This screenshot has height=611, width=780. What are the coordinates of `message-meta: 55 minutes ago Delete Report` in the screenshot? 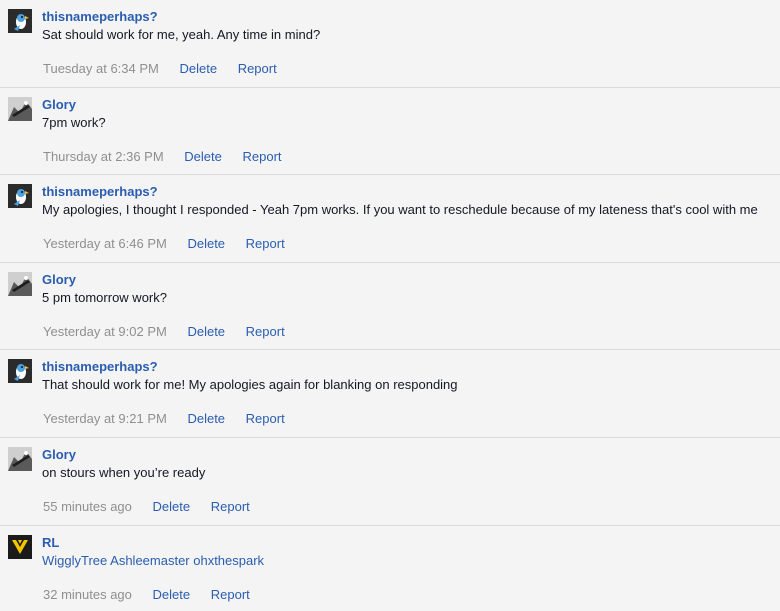 It's located at (155, 506).